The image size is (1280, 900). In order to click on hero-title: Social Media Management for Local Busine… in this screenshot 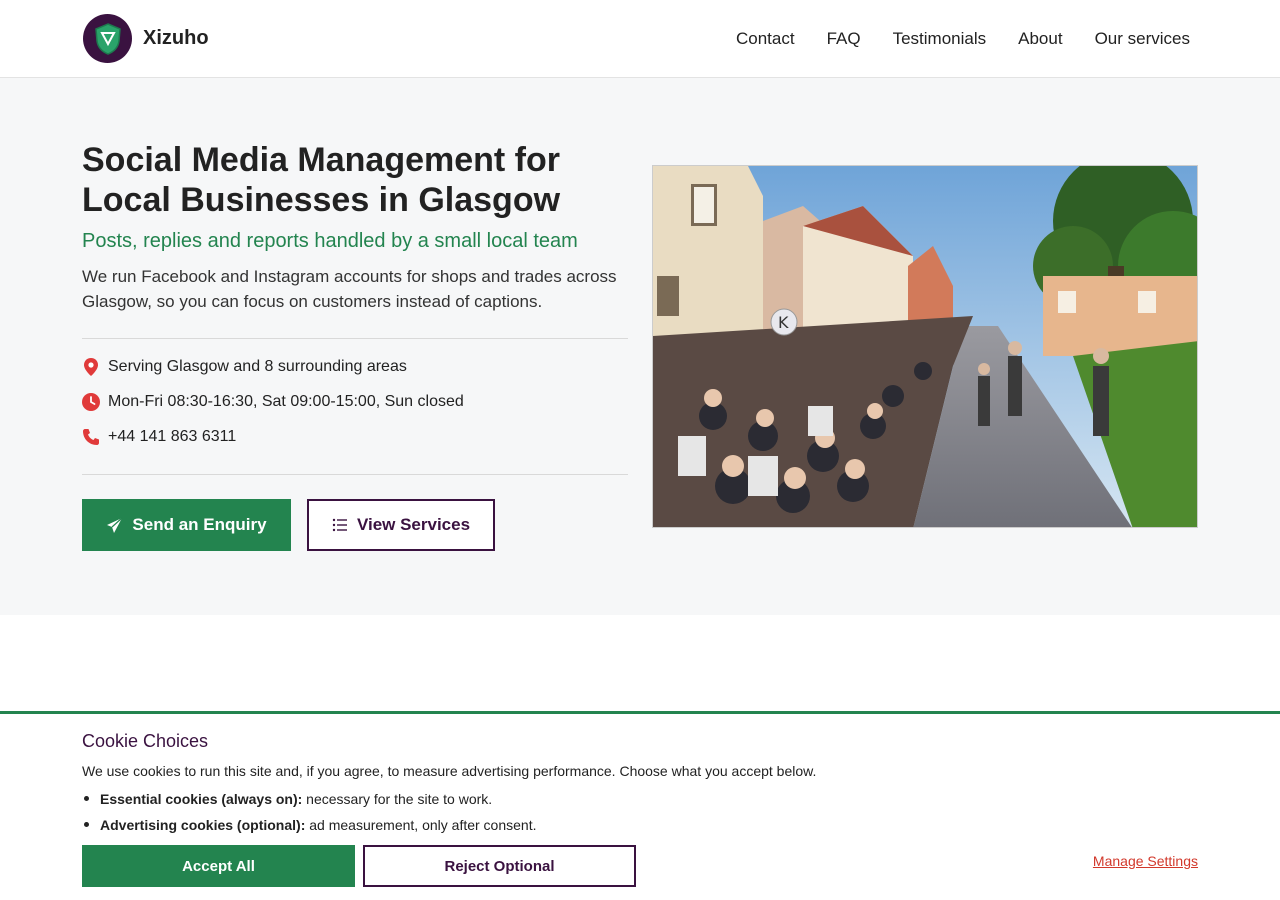, I will do `click(321, 180)`.